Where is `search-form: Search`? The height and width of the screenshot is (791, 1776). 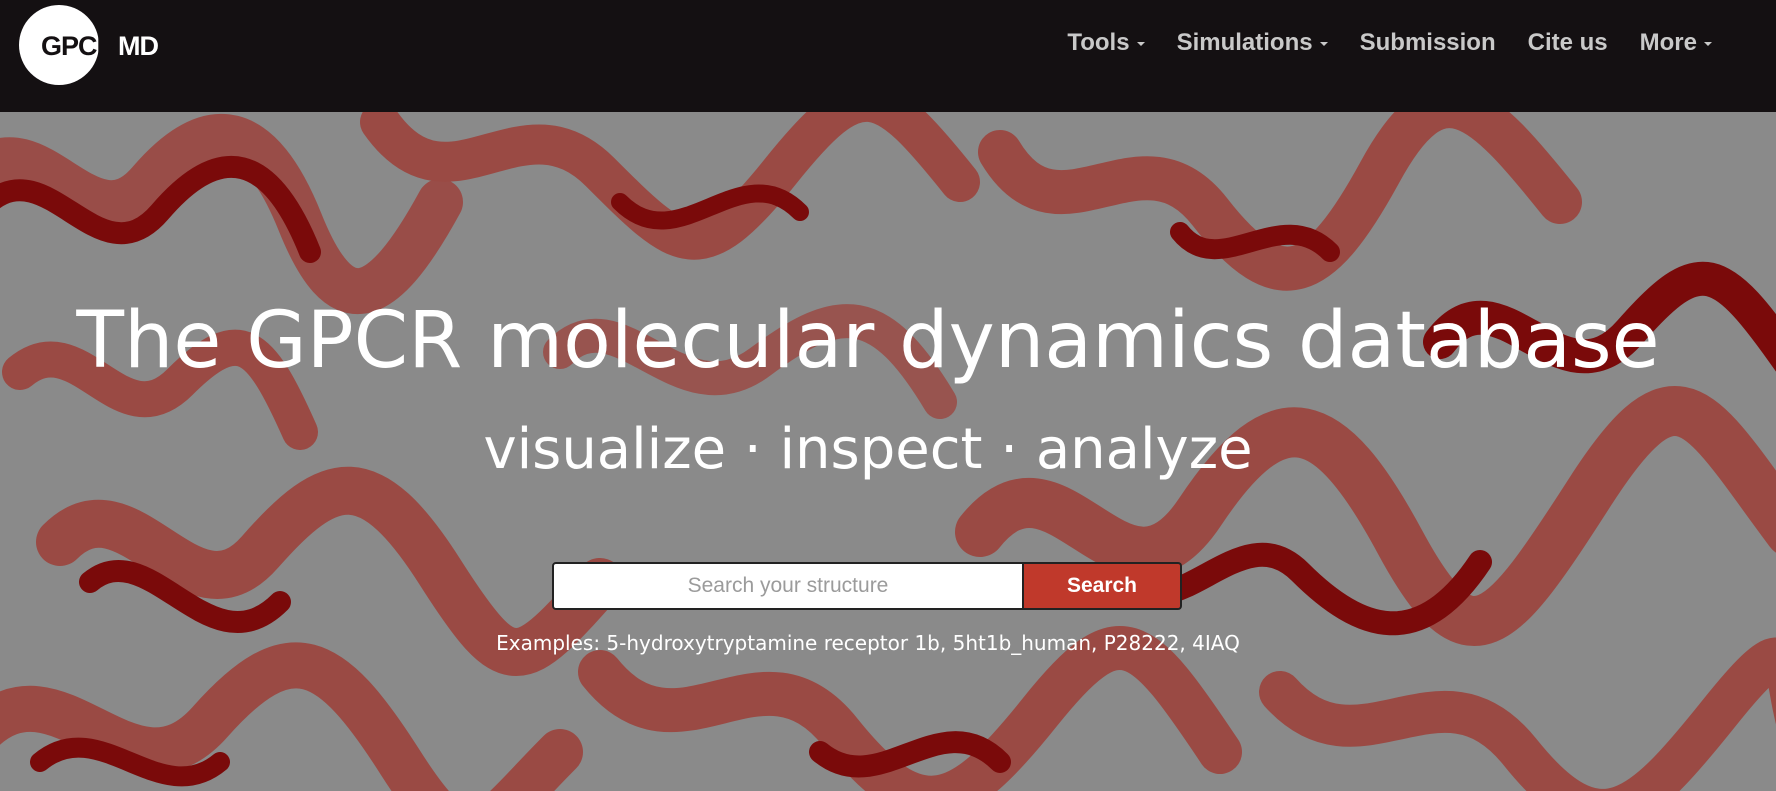 search-form: Search is located at coordinates (867, 586).